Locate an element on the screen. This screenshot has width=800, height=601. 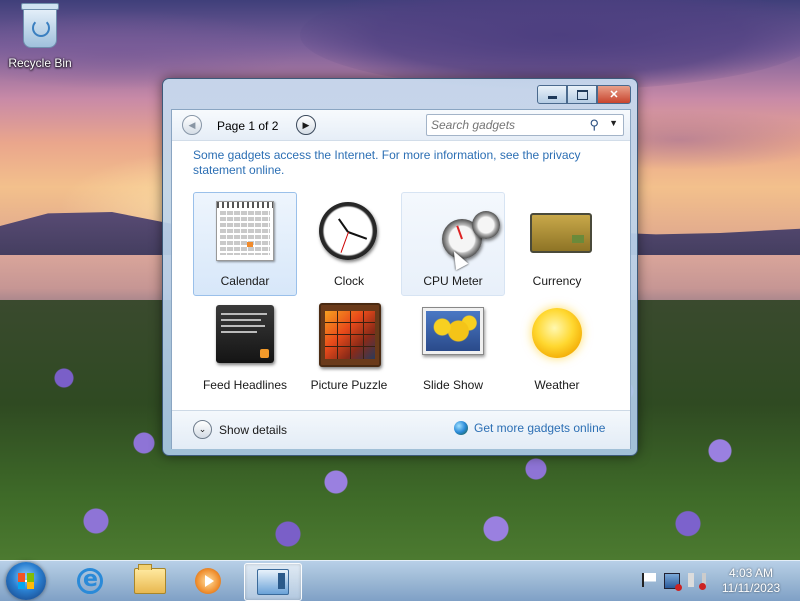
taskbar-internet-explorer is located at coordinates (90, 581).